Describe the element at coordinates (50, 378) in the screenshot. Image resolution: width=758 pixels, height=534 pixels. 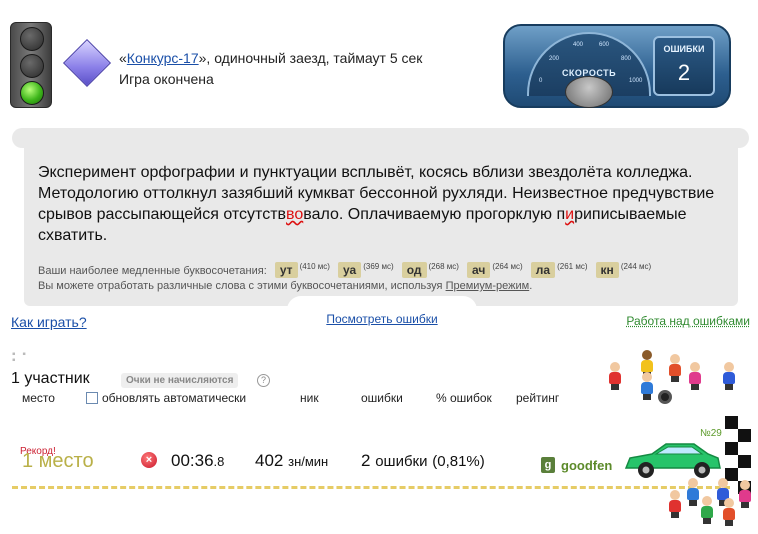
I see `participants-count: 1 участник` at that location.